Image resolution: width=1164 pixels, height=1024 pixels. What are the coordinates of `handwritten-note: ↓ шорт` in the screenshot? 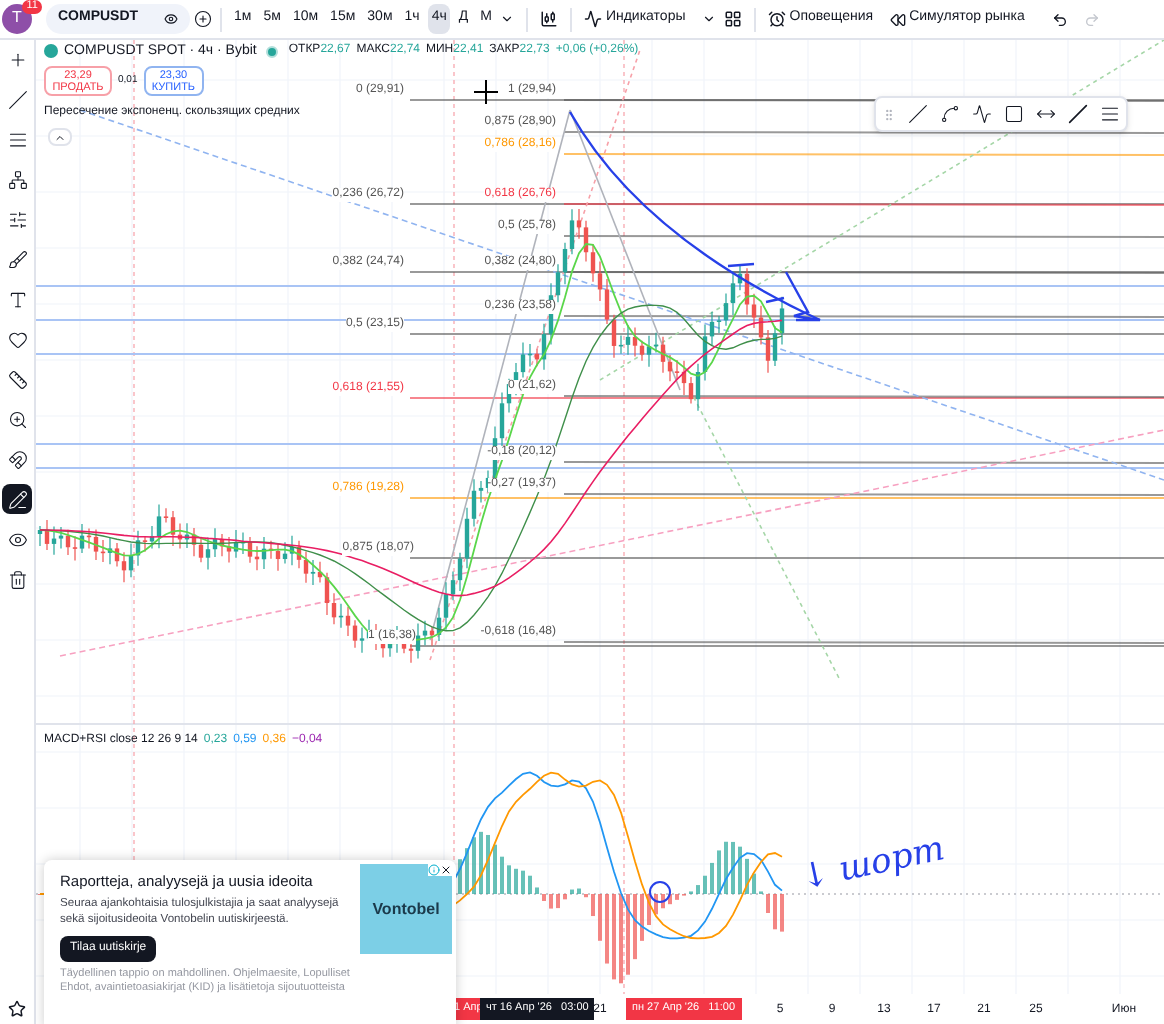 It's located at (873, 865).